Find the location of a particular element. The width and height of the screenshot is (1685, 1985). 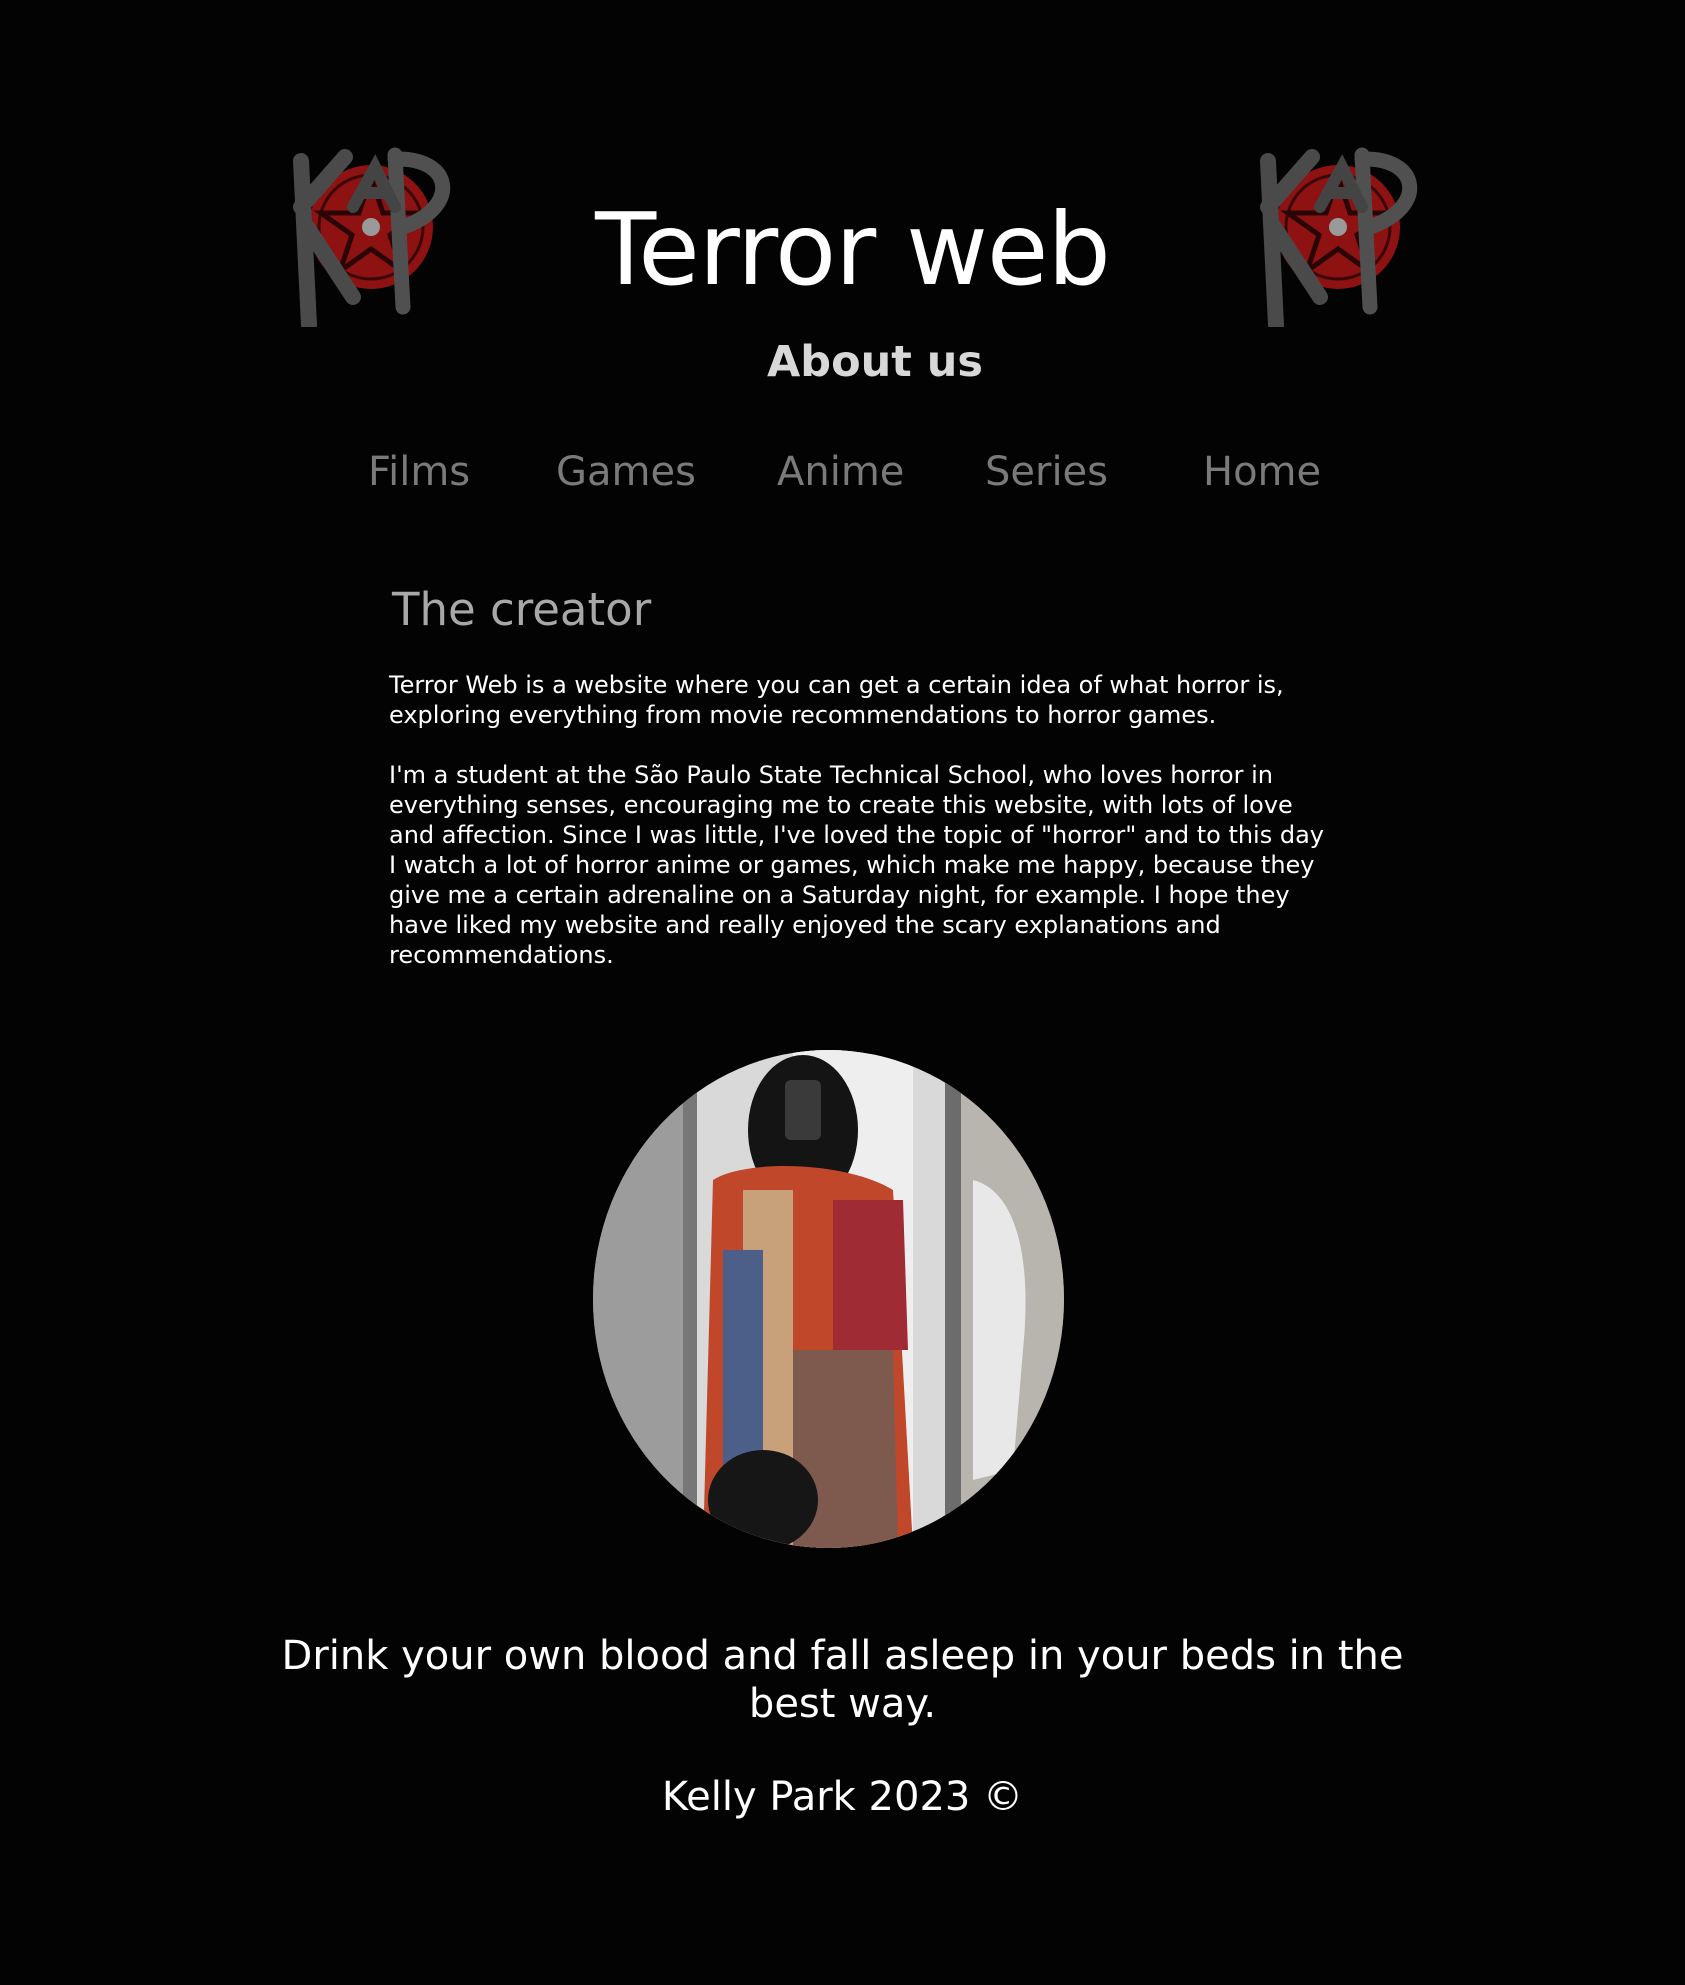

main-nav: Films Games Anime Series Home is located at coordinates (842, 472).